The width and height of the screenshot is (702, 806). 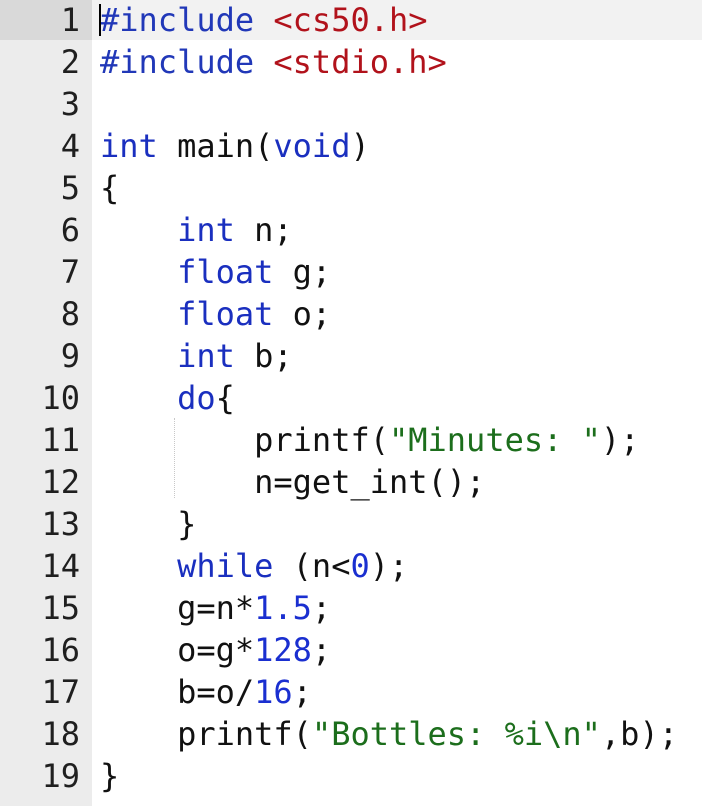 I want to click on code-token: n;, so click(x=263, y=230).